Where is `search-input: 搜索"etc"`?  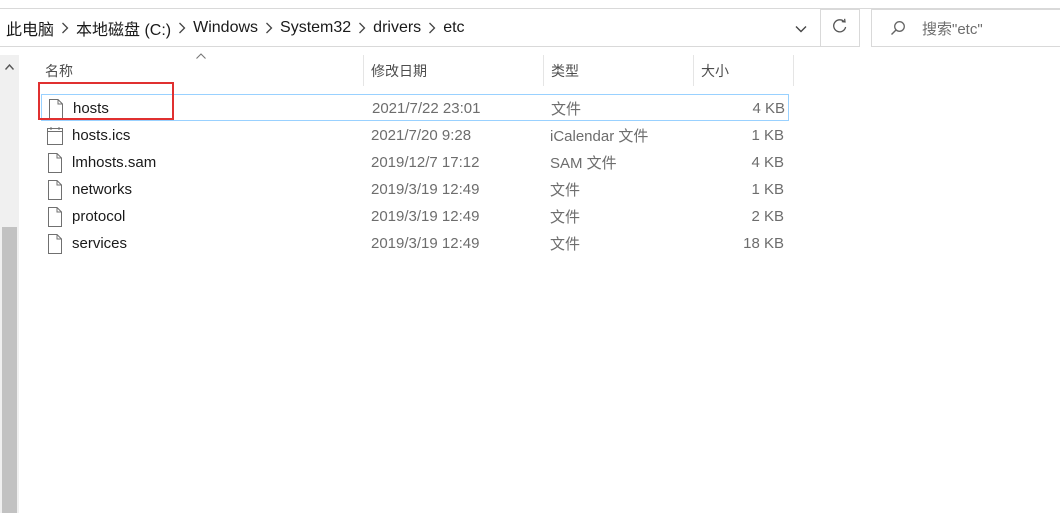
search-input: 搜索"etc" is located at coordinates (965, 28).